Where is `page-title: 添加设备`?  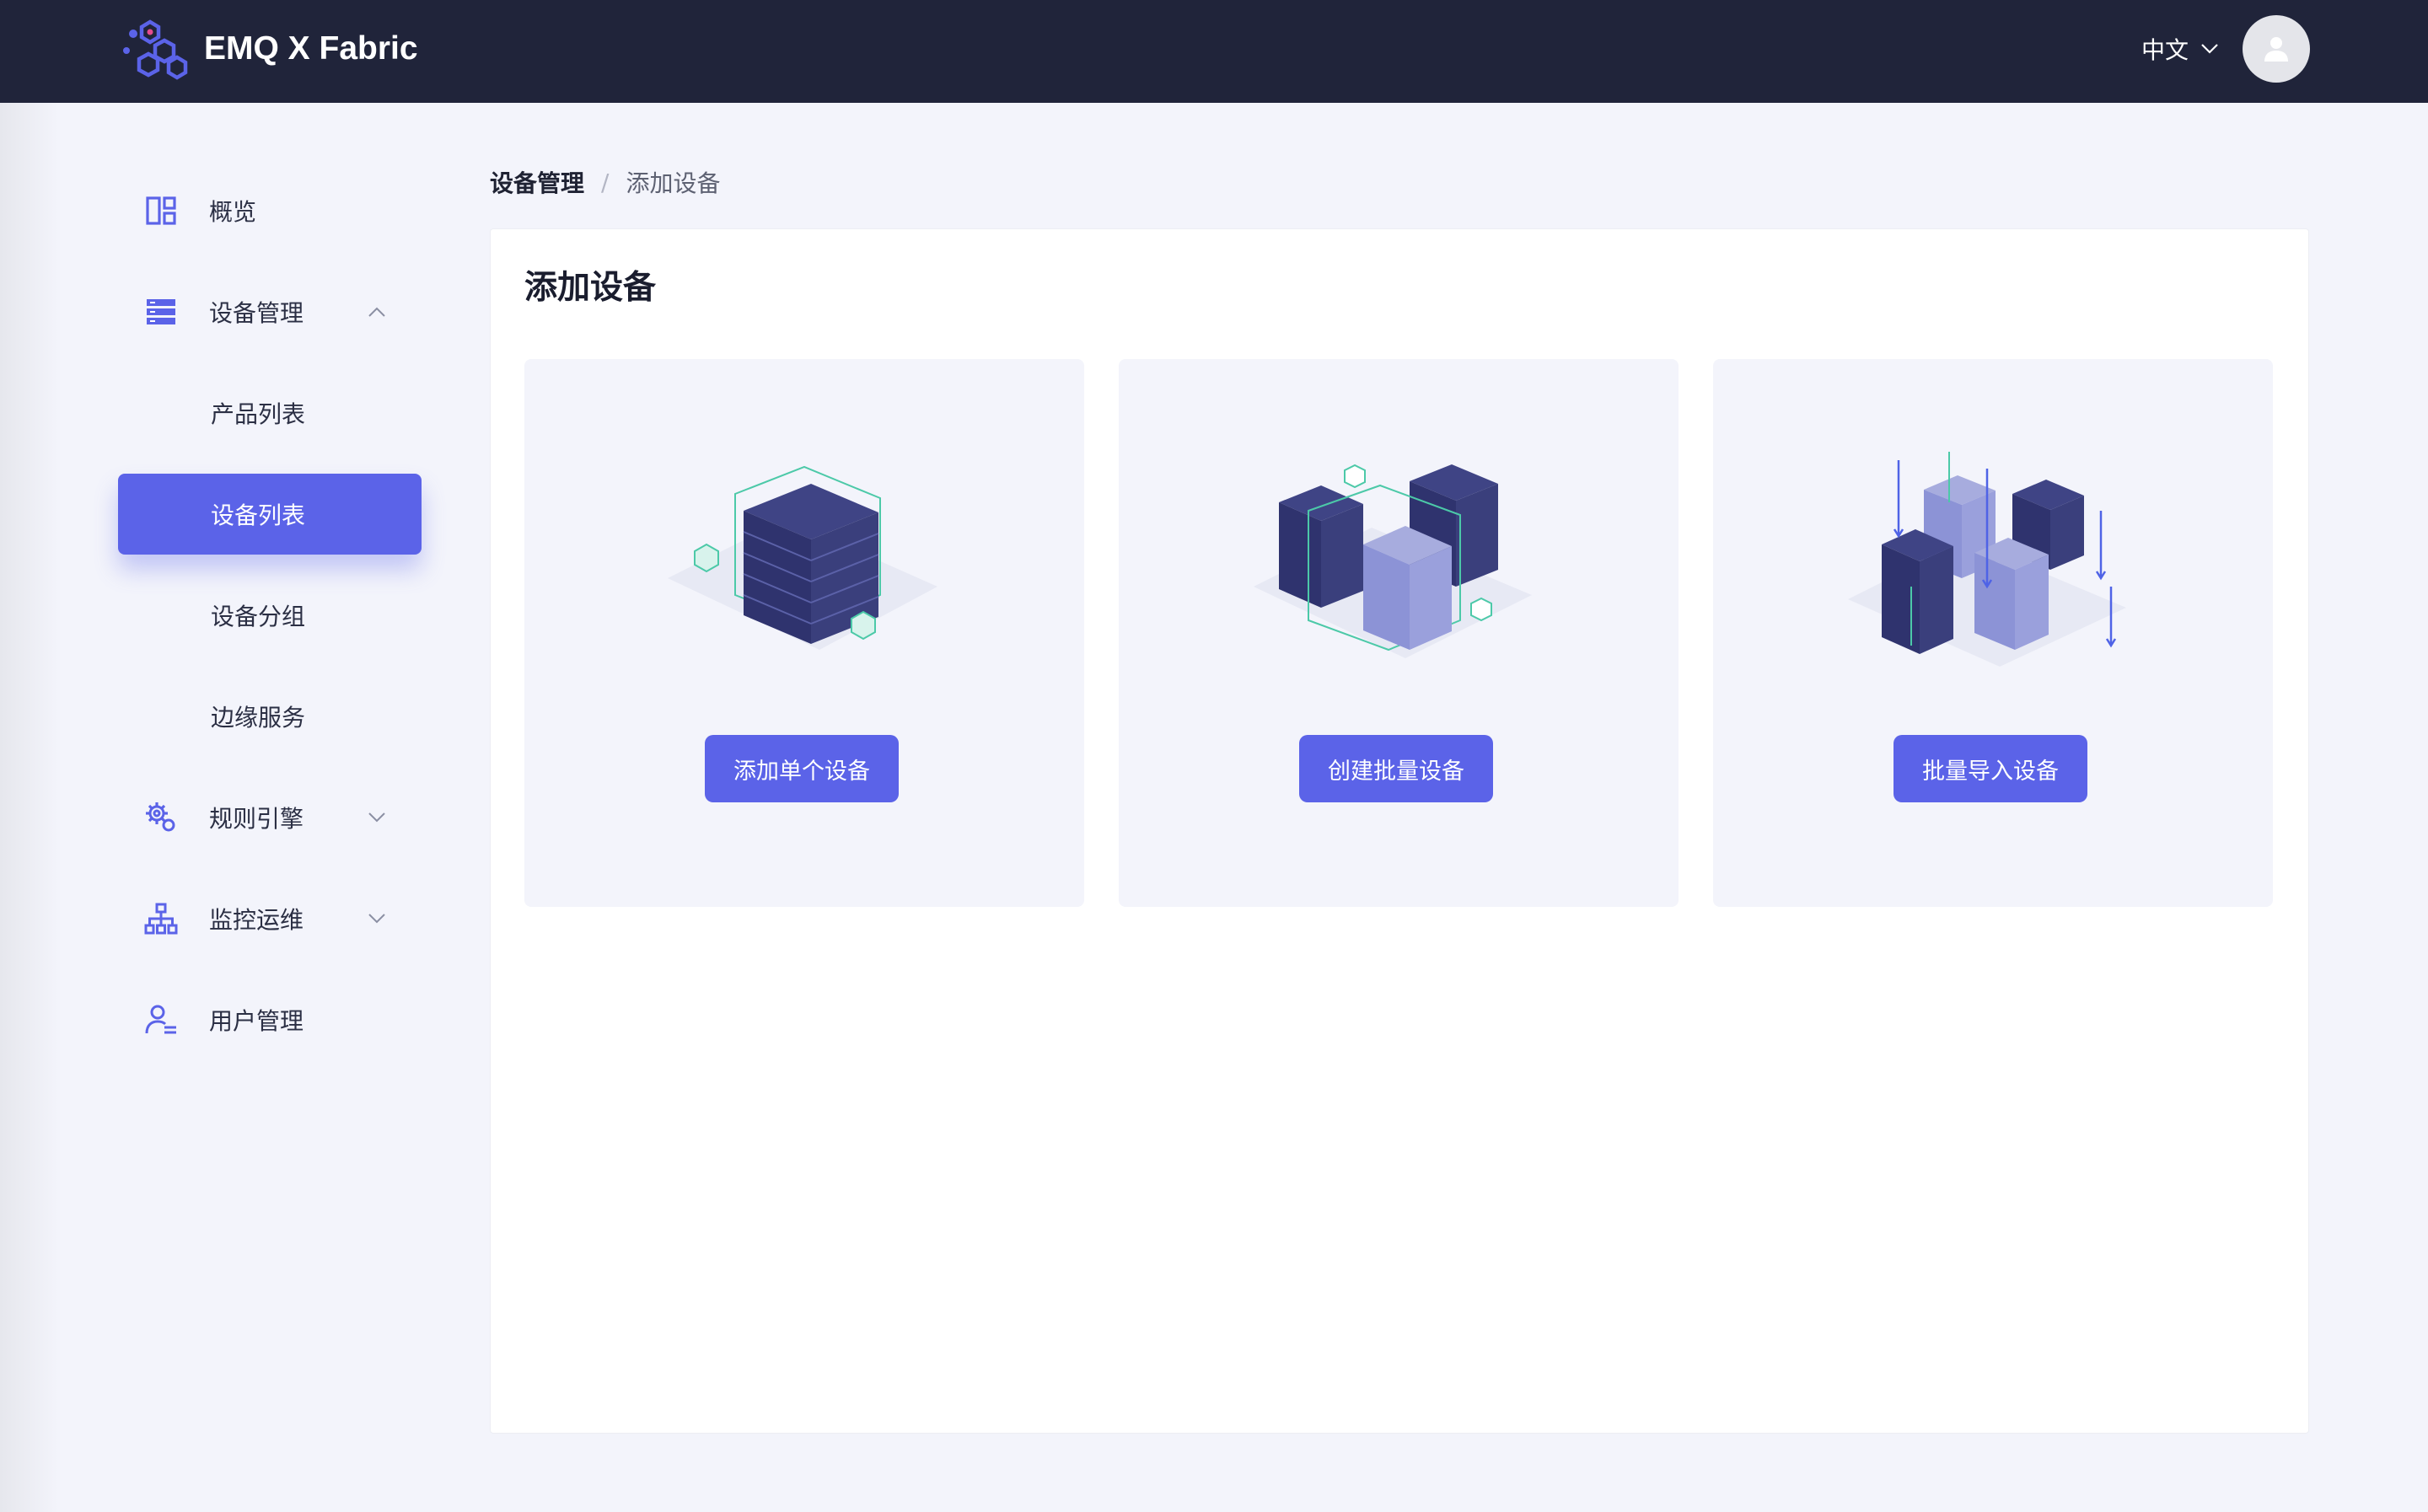 page-title: 添加设备 is located at coordinates (590, 288).